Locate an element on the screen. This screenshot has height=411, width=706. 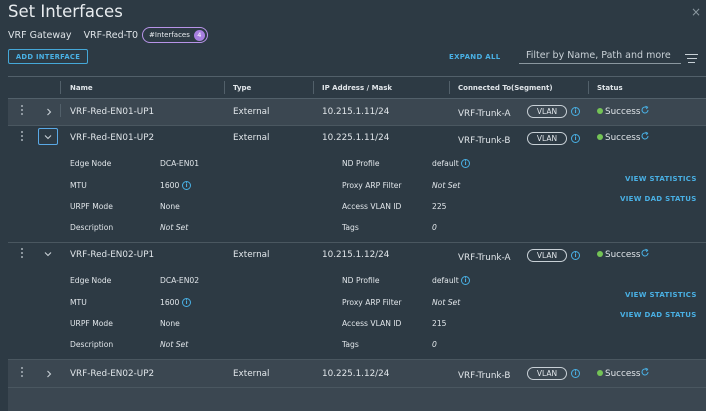
value-edge-node: DCA-EN01 is located at coordinates (180, 163).